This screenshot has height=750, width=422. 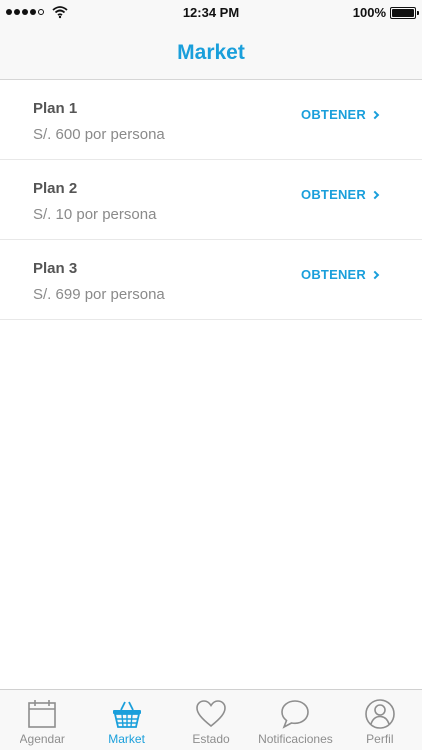 What do you see at coordinates (126, 739) in the screenshot?
I see `tab-label: Market` at bounding box center [126, 739].